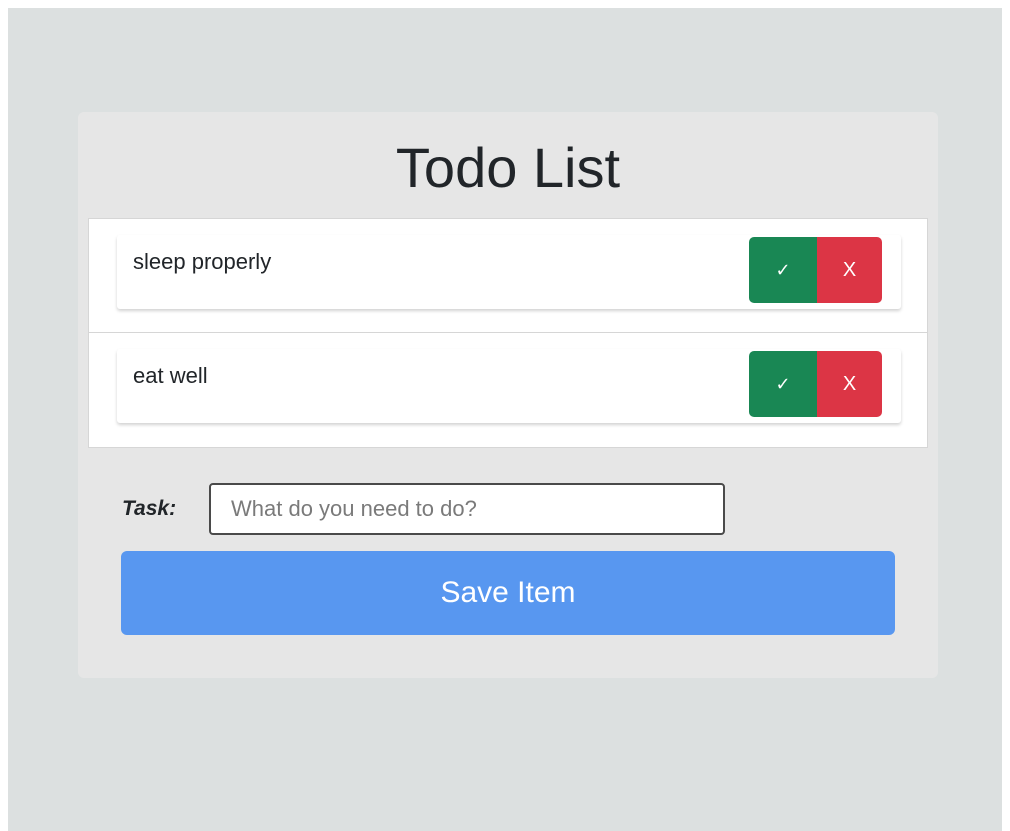 Image resolution: width=1010 pixels, height=831 pixels. Describe the element at coordinates (508, 167) in the screenshot. I see `page-title: Todo List` at that location.